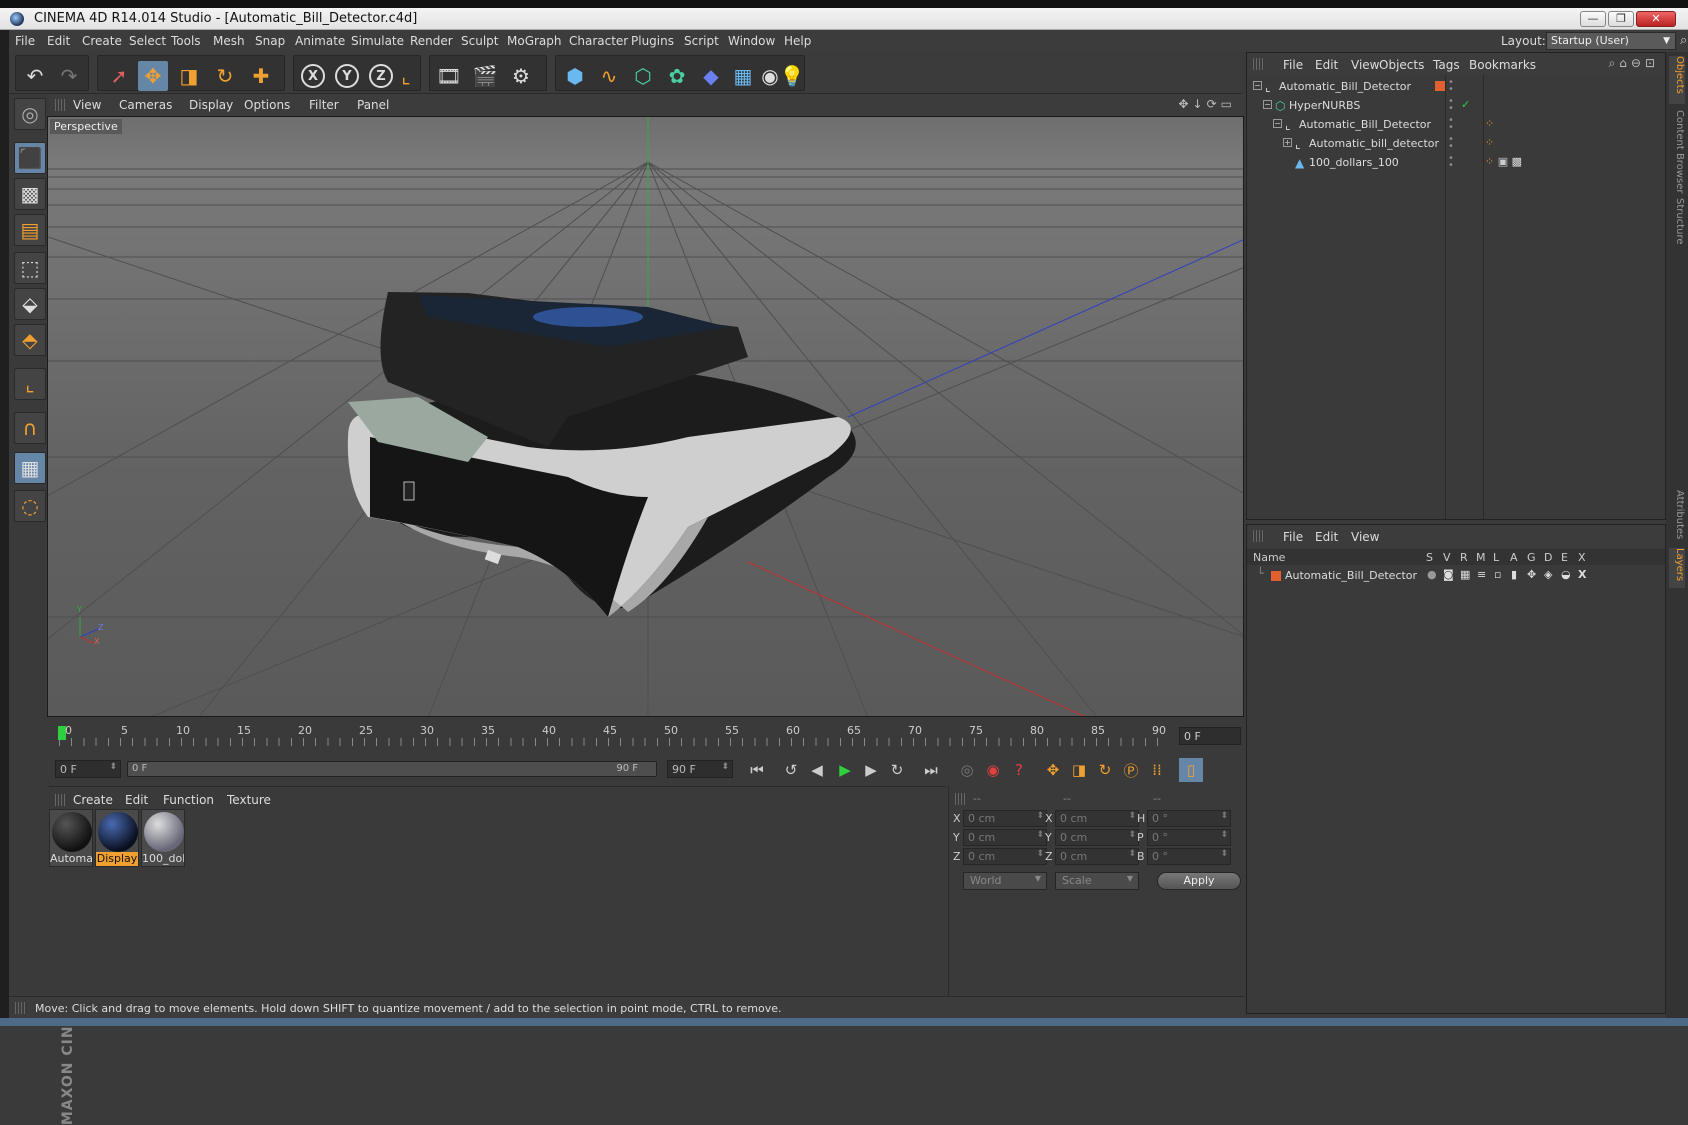  I want to click on key-parameter-icon: Ⓟ, so click(1131, 770).